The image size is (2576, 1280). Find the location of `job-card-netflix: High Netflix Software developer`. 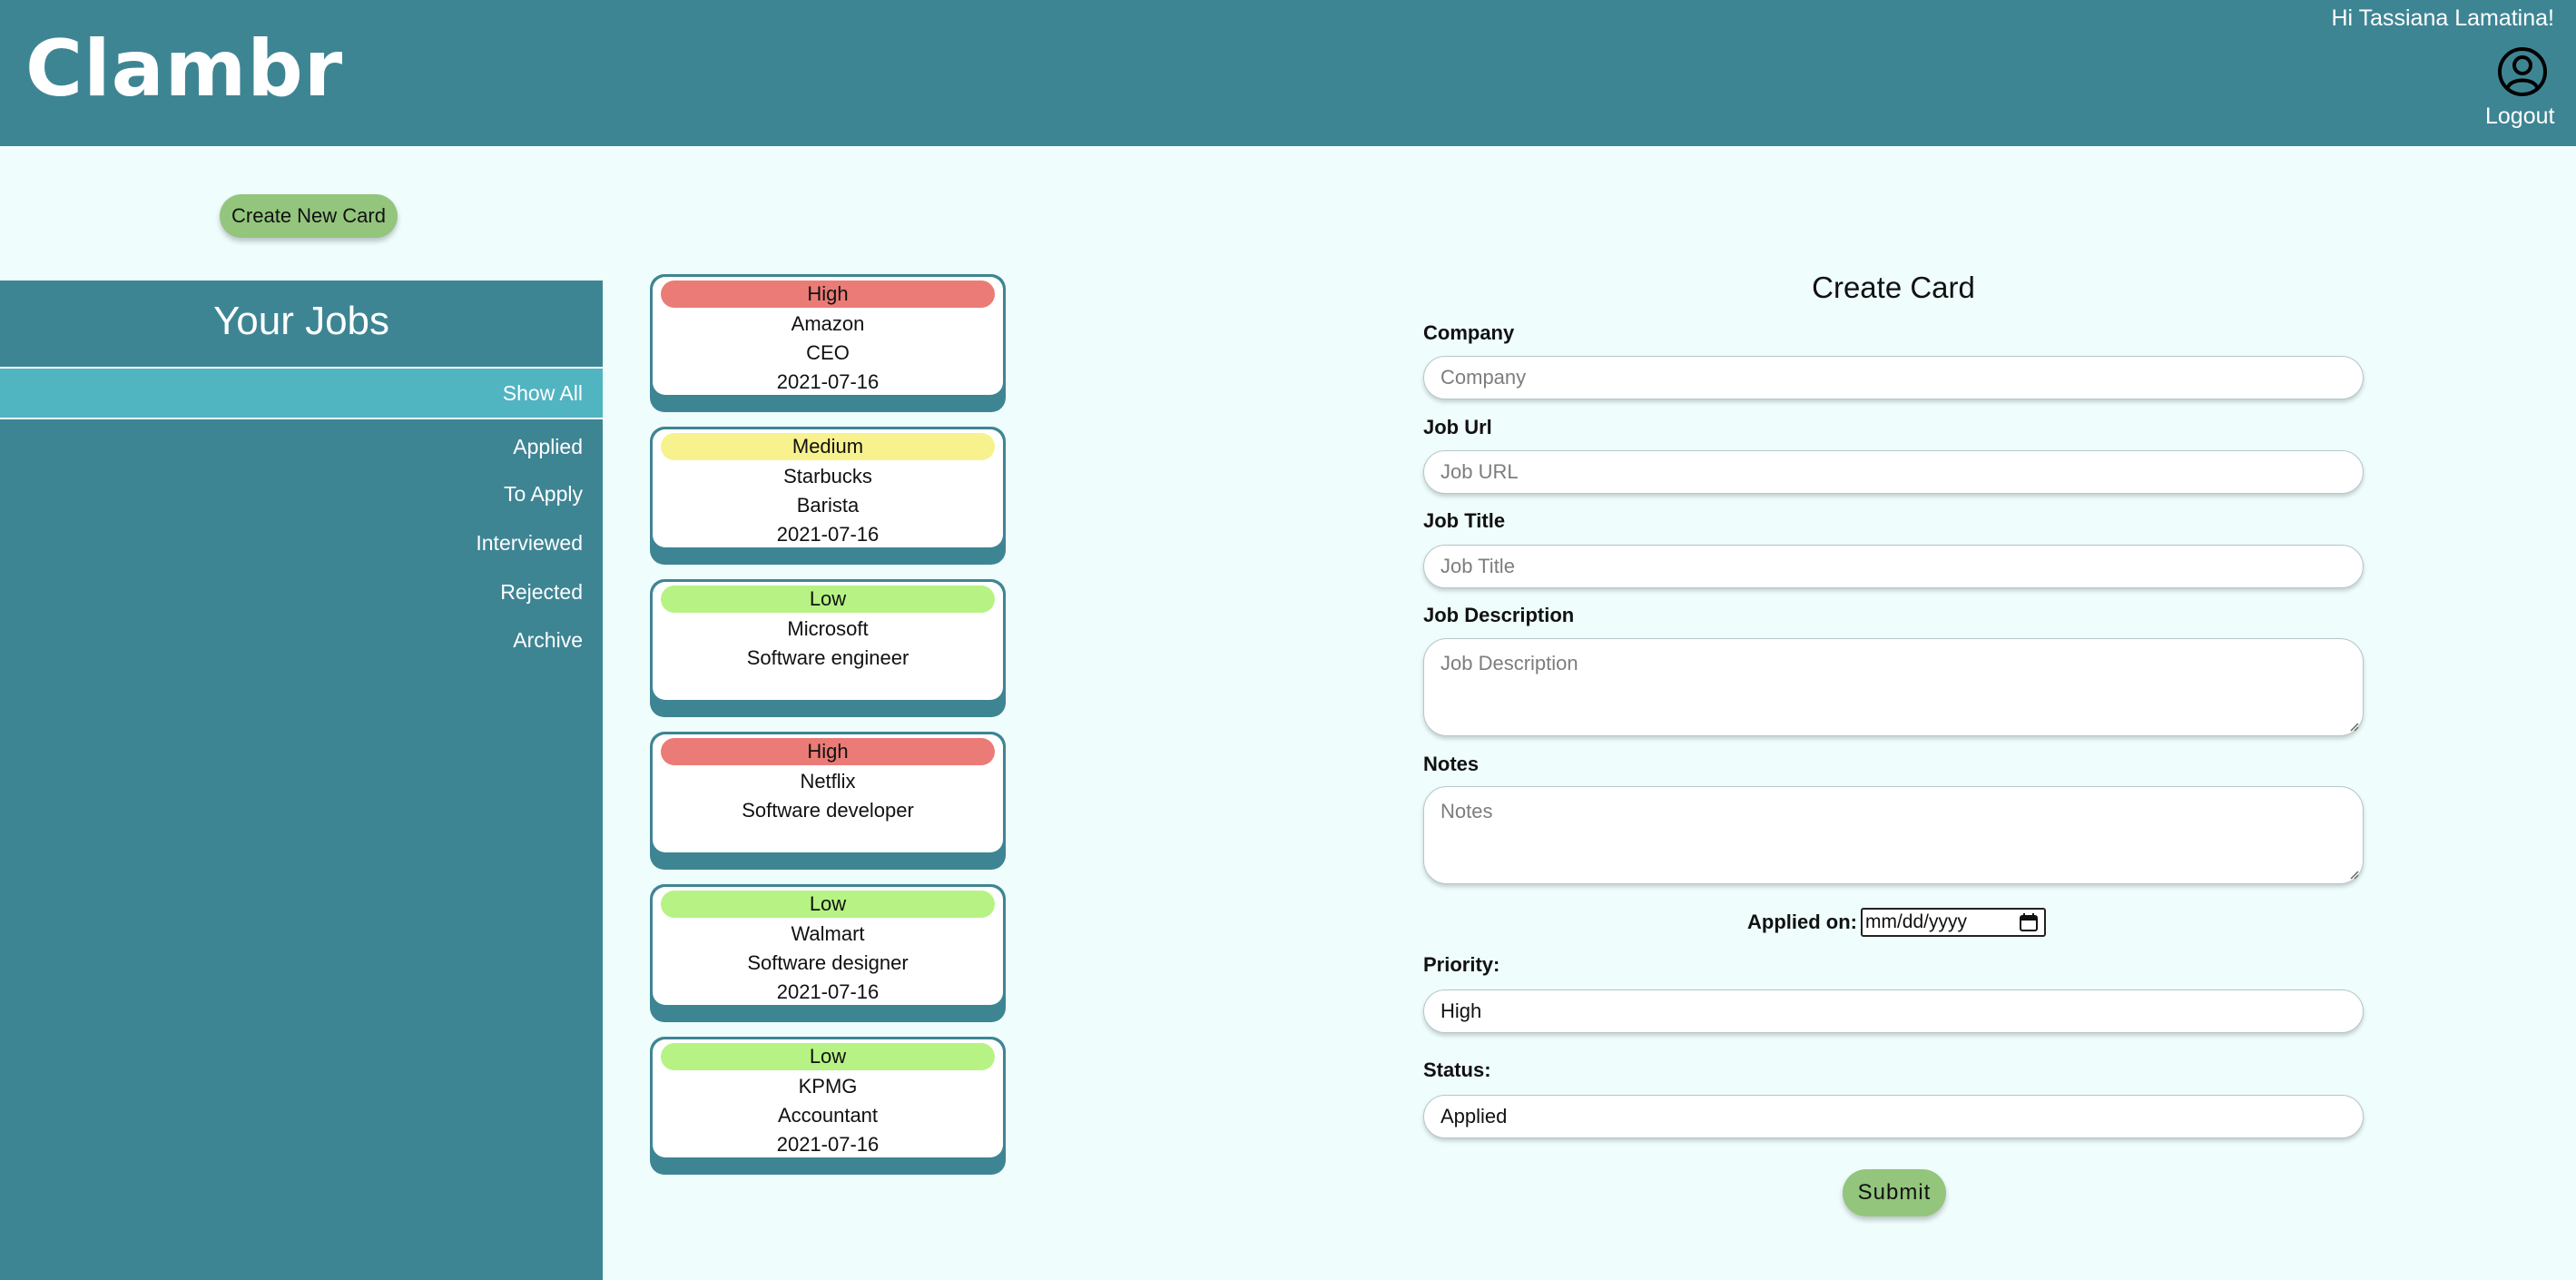

job-card-netflix: High Netflix Software developer is located at coordinates (828, 801).